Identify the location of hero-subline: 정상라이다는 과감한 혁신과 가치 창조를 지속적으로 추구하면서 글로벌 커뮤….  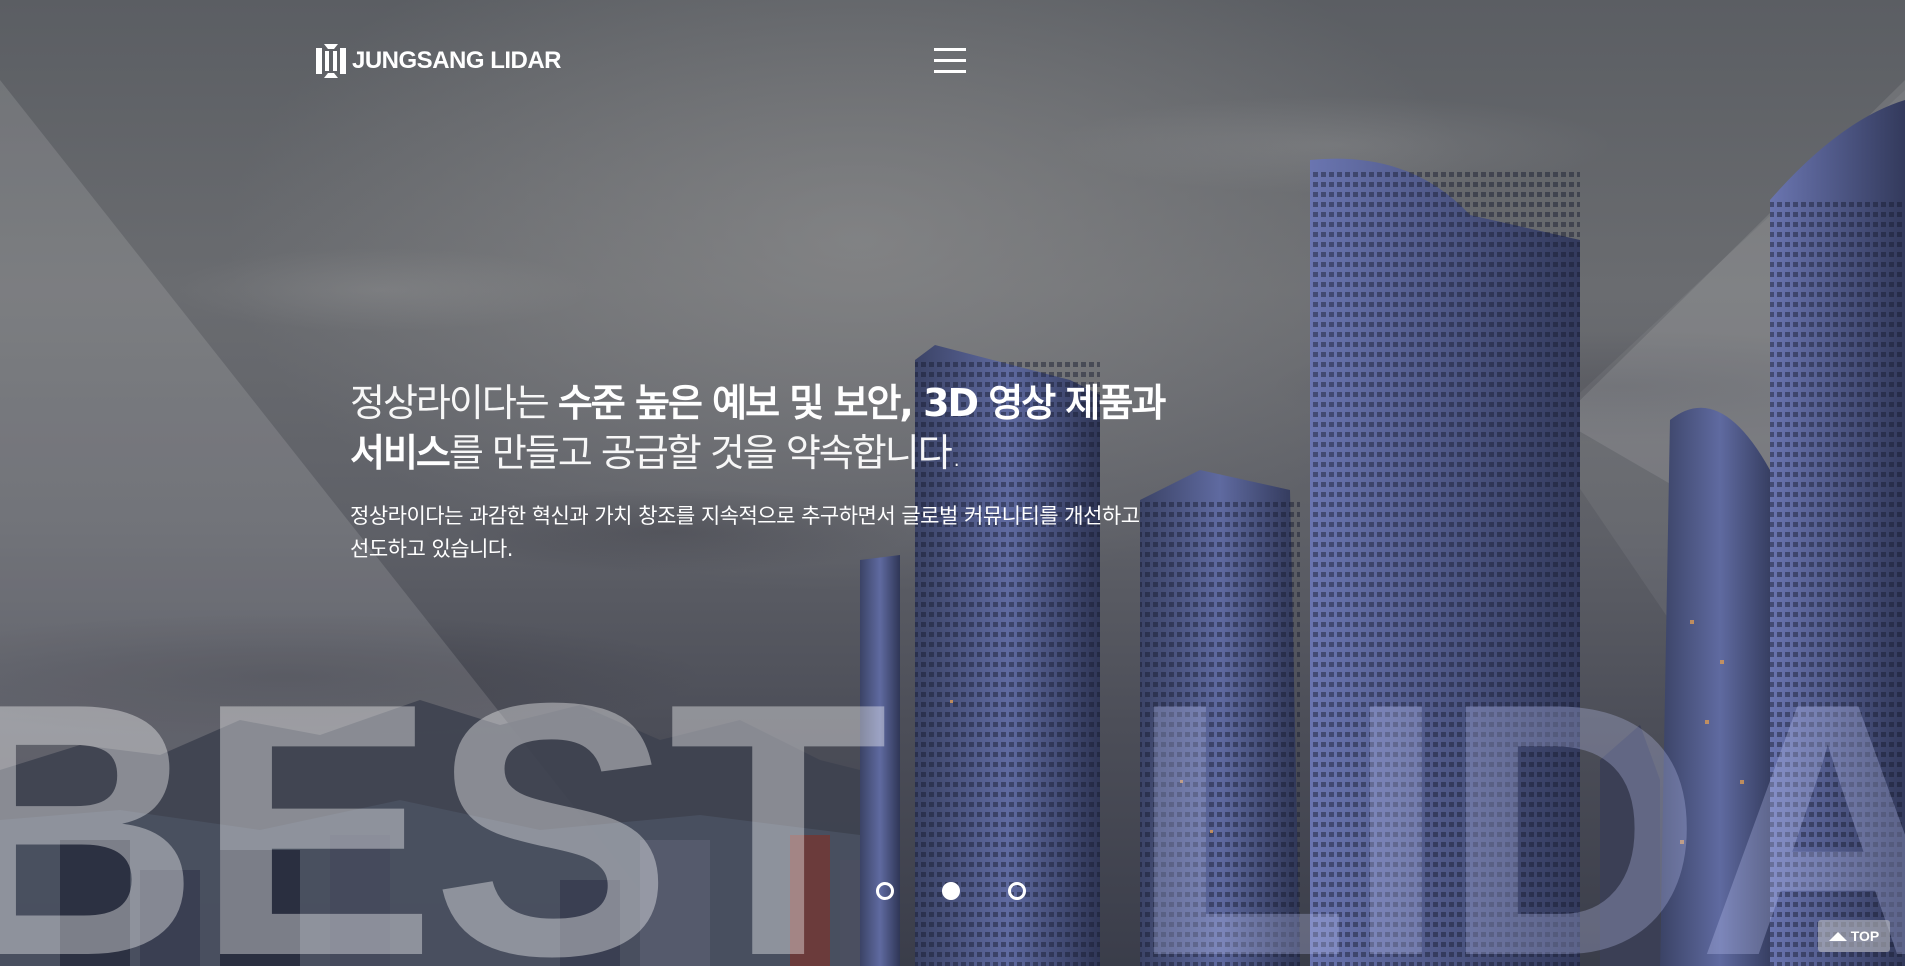
(810, 533).